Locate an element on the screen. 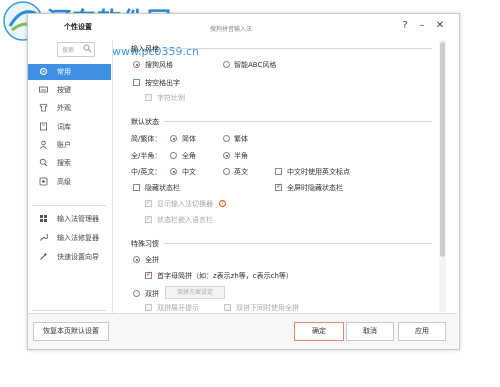 The width and height of the screenshot is (500, 387). radio-english is located at coordinates (226, 171).